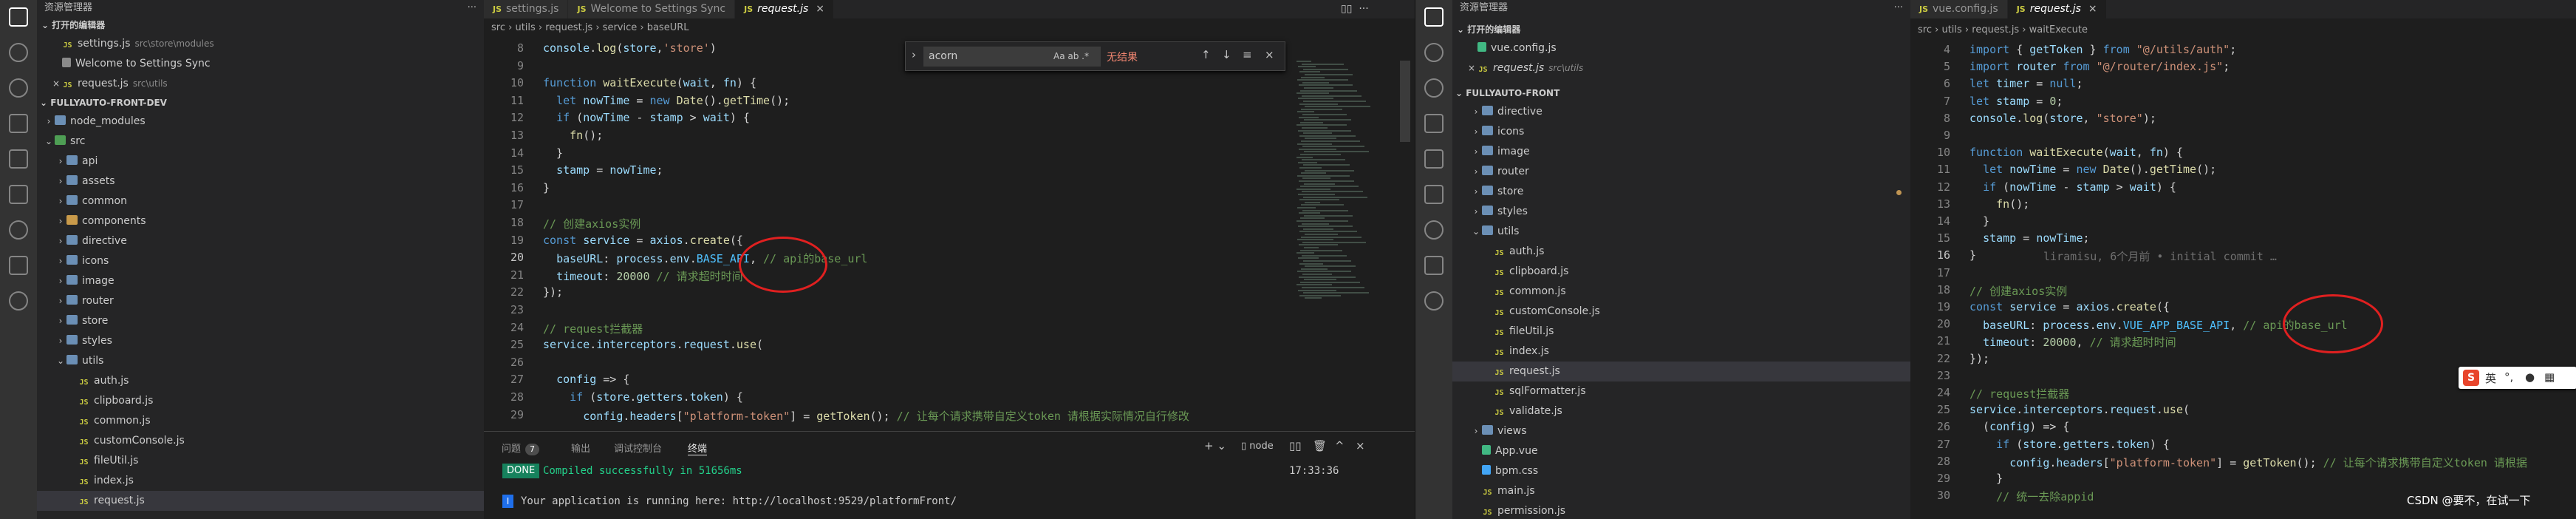 The image size is (2576, 519). What do you see at coordinates (1320, 446) in the screenshot?
I see `kill-terminal-icon: 🗑` at bounding box center [1320, 446].